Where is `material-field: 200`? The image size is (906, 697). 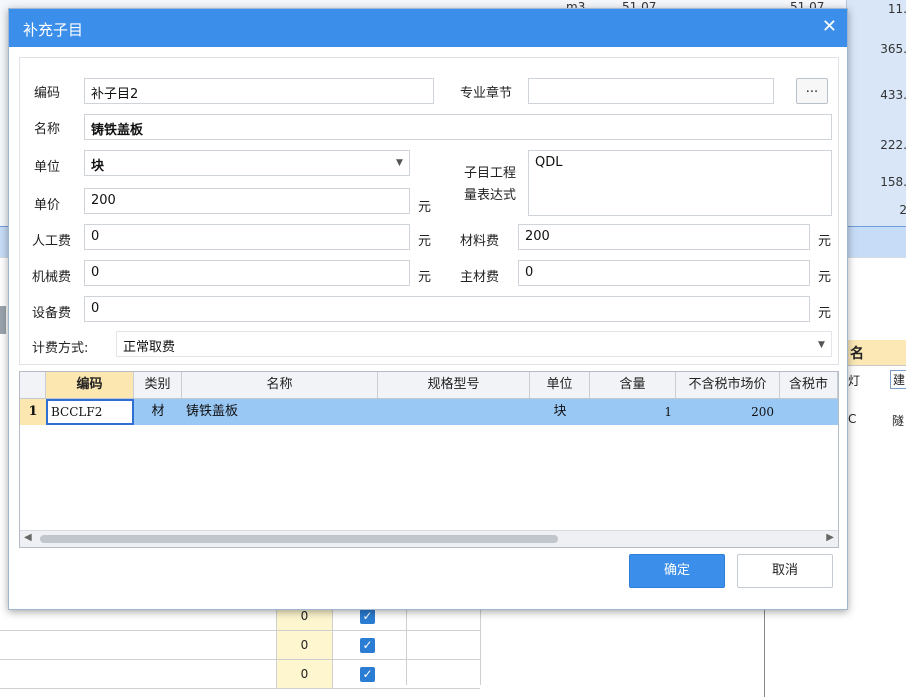
material-field: 200 is located at coordinates (664, 237).